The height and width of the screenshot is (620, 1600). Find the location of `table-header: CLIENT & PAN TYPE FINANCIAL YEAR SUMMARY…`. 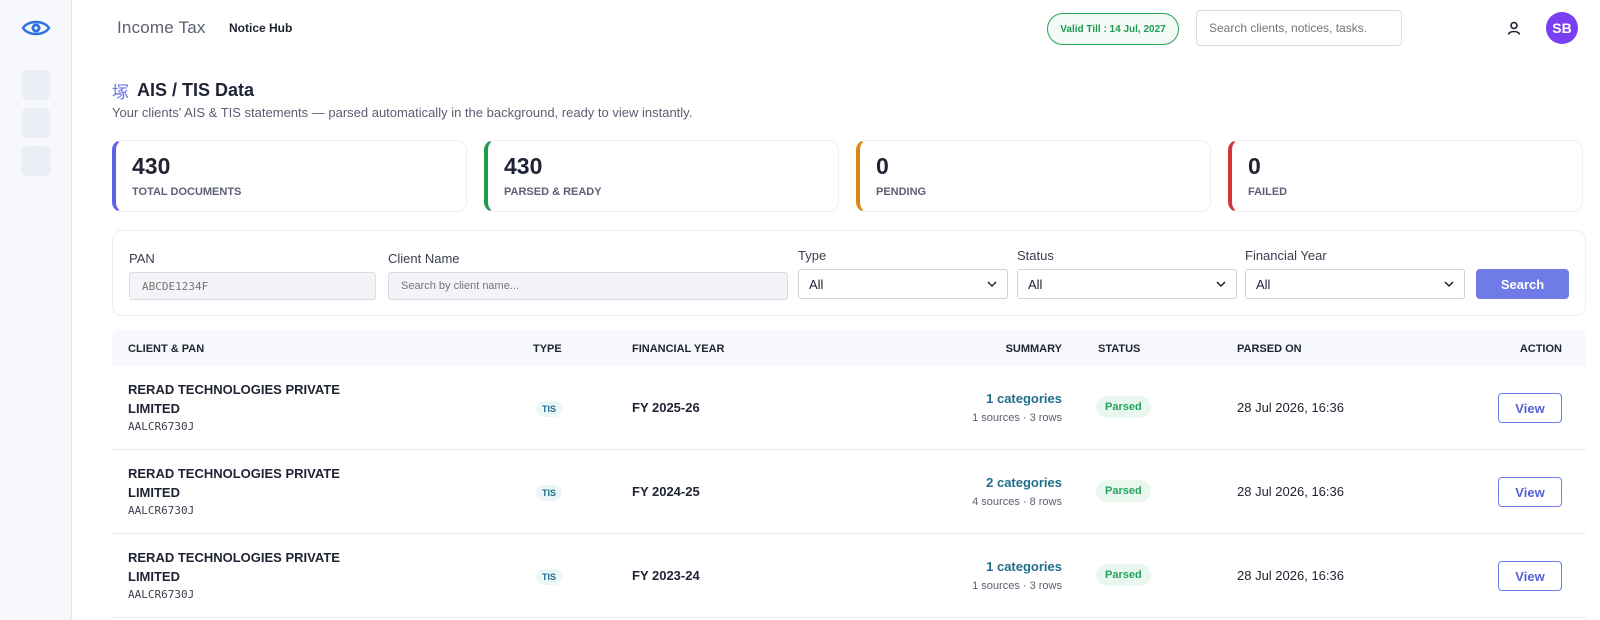

table-header: CLIENT & PAN TYPE FINANCIAL YEAR SUMMARY… is located at coordinates (849, 348).